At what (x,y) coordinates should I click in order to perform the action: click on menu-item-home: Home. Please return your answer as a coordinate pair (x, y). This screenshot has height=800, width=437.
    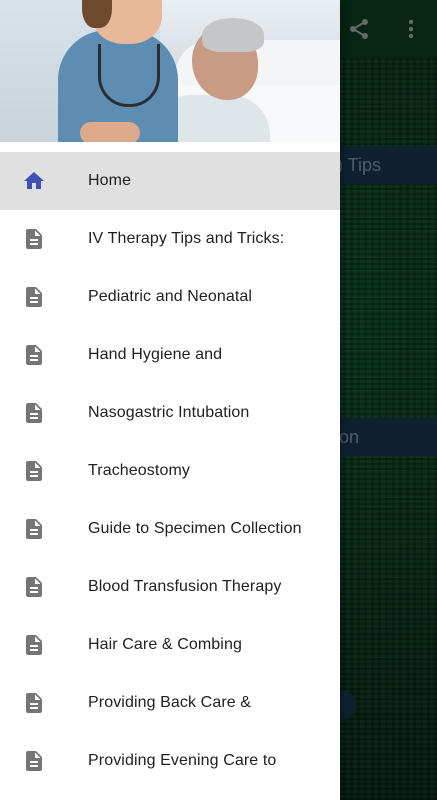
    Looking at the image, I should click on (170, 181).